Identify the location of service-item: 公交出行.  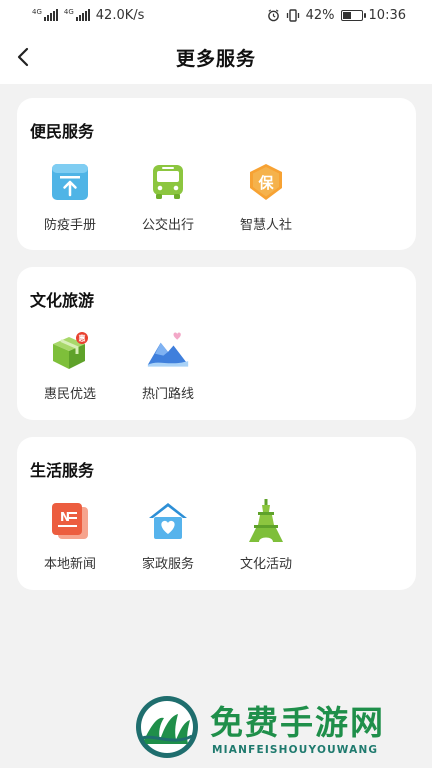
(168, 196).